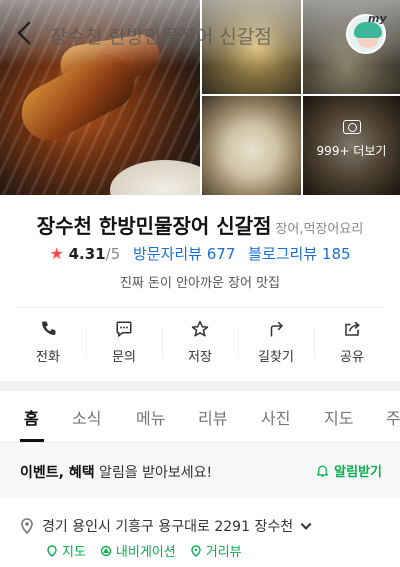  I want to click on divider, so click(200, 307).